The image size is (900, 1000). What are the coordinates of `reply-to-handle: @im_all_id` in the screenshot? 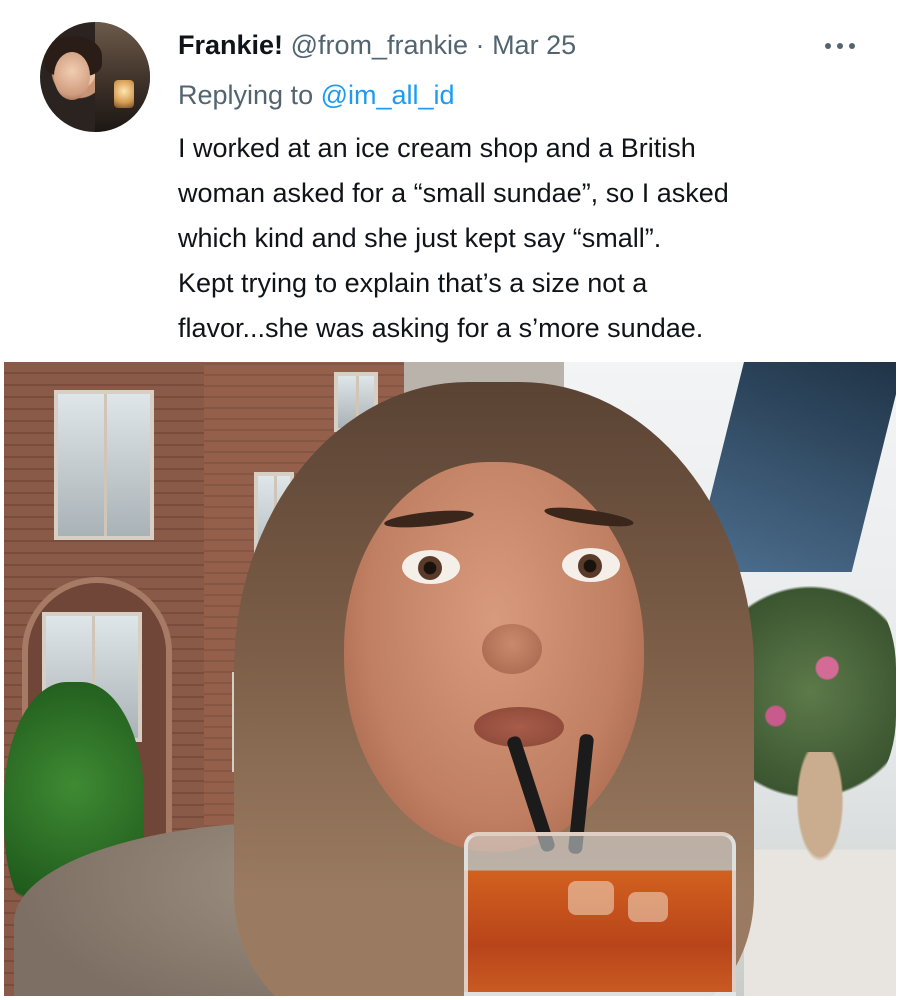 It's located at (388, 95).